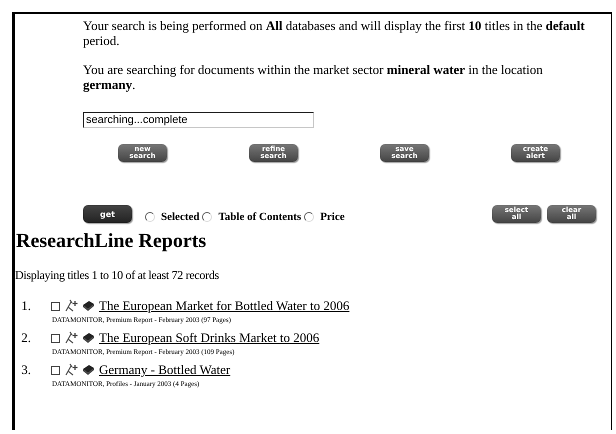 The image size is (616, 434). Describe the element at coordinates (180, 217) in the screenshot. I see `option-label: Selected` at that location.